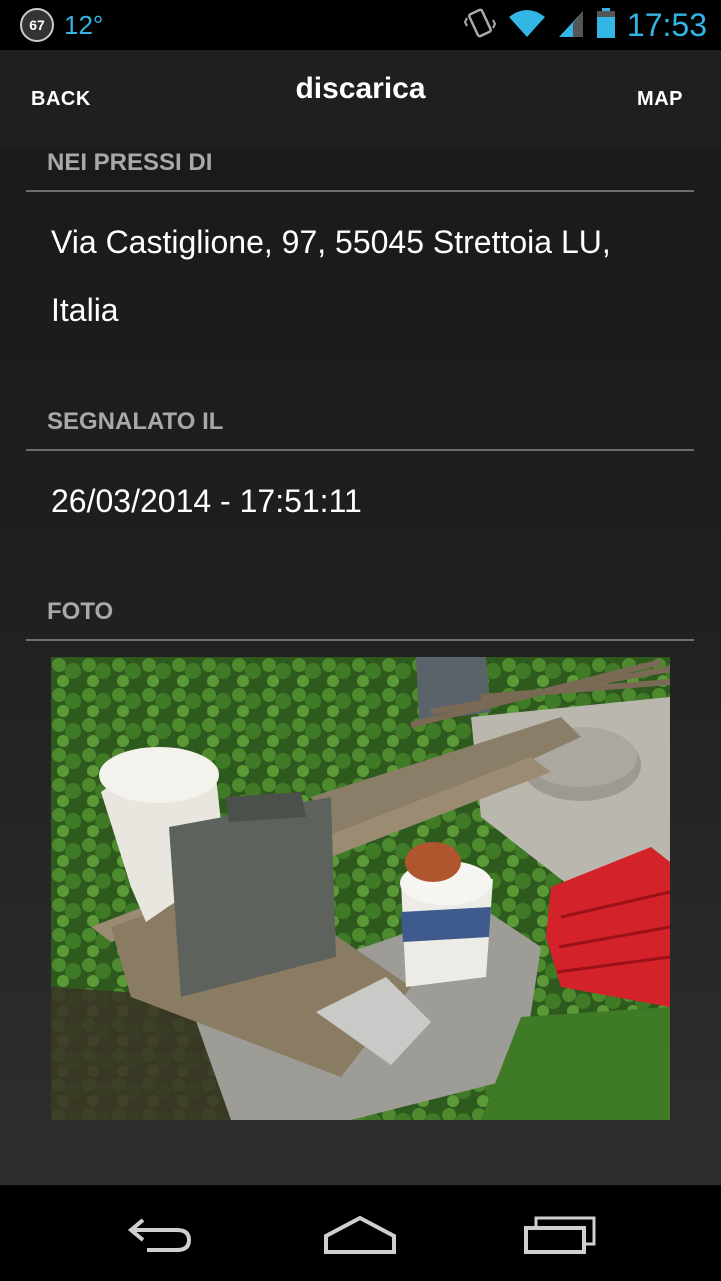  Describe the element at coordinates (360, 25) in the screenshot. I see `status-bar: 67 12° 17:53` at that location.